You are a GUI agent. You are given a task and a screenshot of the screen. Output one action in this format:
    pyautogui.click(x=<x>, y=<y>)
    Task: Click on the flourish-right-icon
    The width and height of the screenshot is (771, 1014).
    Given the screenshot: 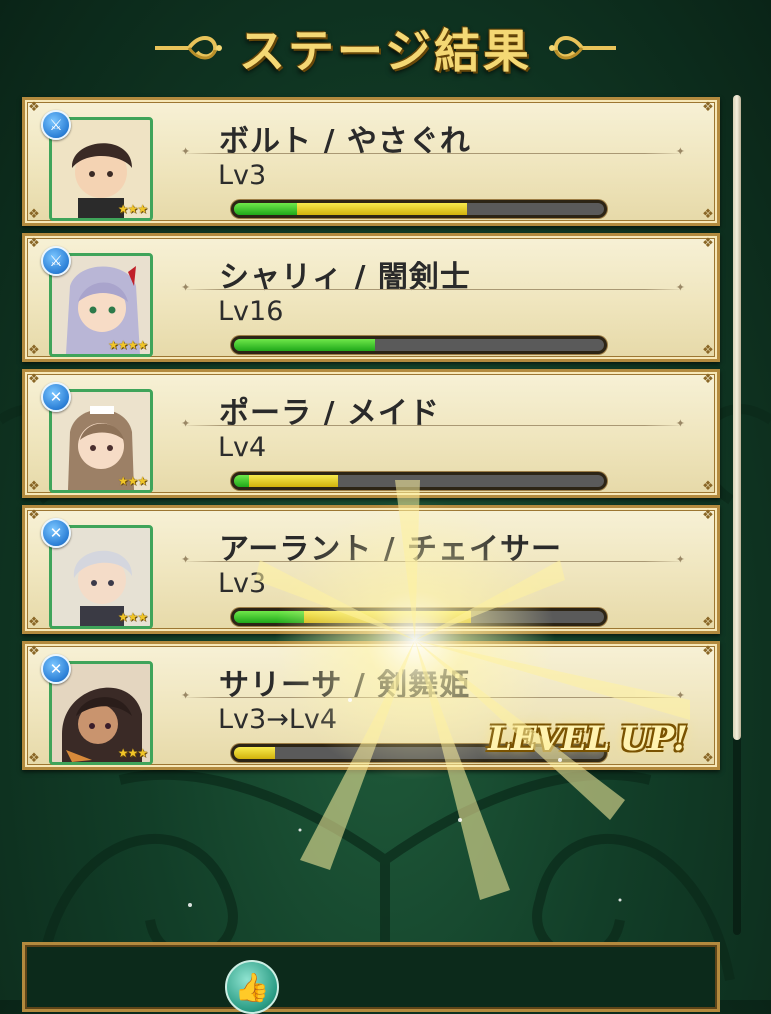 What is the action you would take?
    pyautogui.click(x=583, y=47)
    